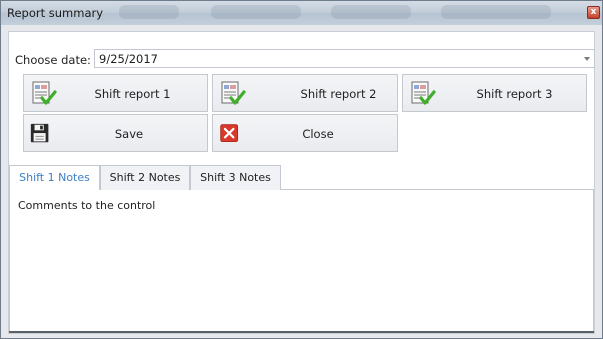 The height and width of the screenshot is (339, 603). Describe the element at coordinates (55, 13) in the screenshot. I see `window-title: Report summary` at that location.